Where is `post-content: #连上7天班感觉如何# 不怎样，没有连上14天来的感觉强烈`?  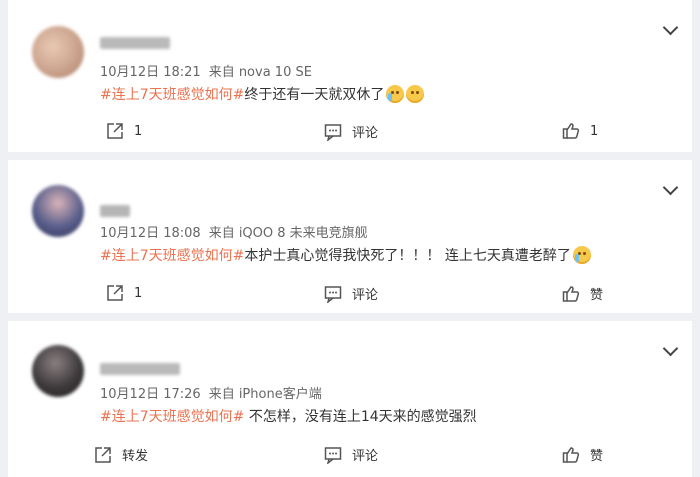 post-content: #连上7天班感觉如何# 不怎样，没有连上14天来的感觉强烈 is located at coordinates (288, 416).